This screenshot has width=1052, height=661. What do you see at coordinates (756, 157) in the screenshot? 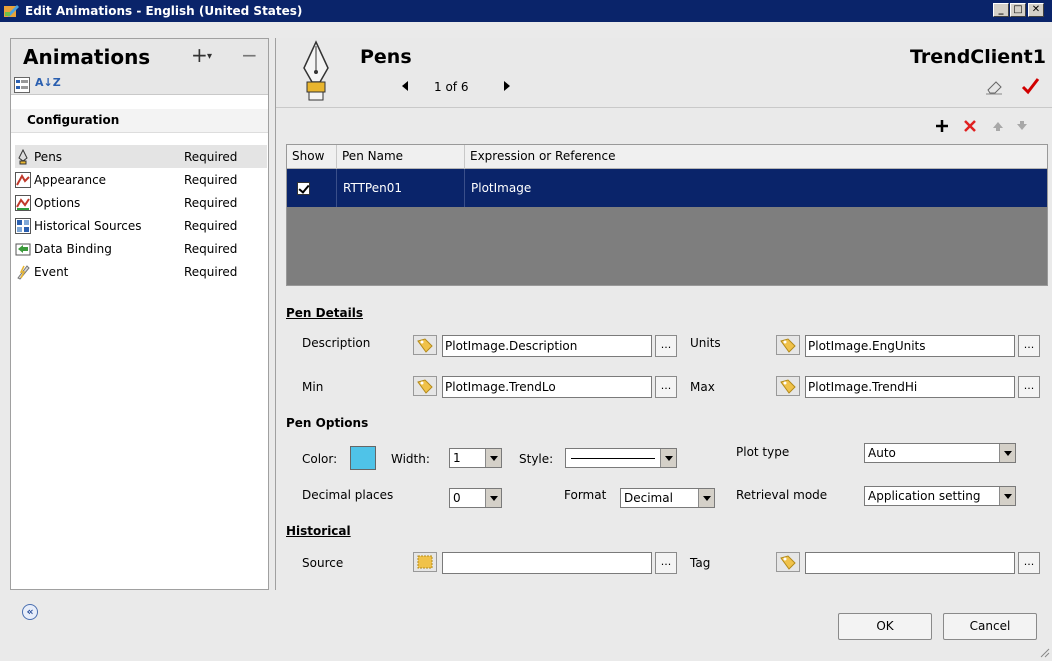
I see `column-header-expression: Expression or Reference` at bounding box center [756, 157].